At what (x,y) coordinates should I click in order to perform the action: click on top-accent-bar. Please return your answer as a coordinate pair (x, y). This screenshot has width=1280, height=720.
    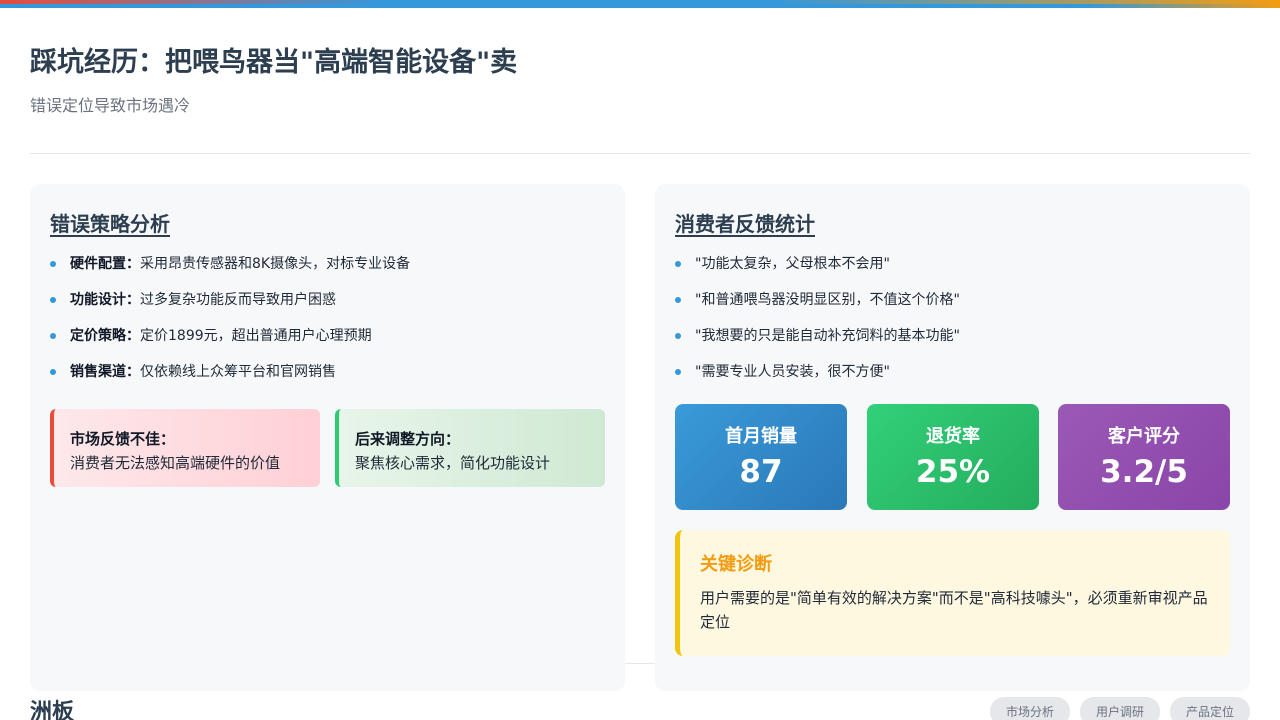
    Looking at the image, I should click on (640, 4).